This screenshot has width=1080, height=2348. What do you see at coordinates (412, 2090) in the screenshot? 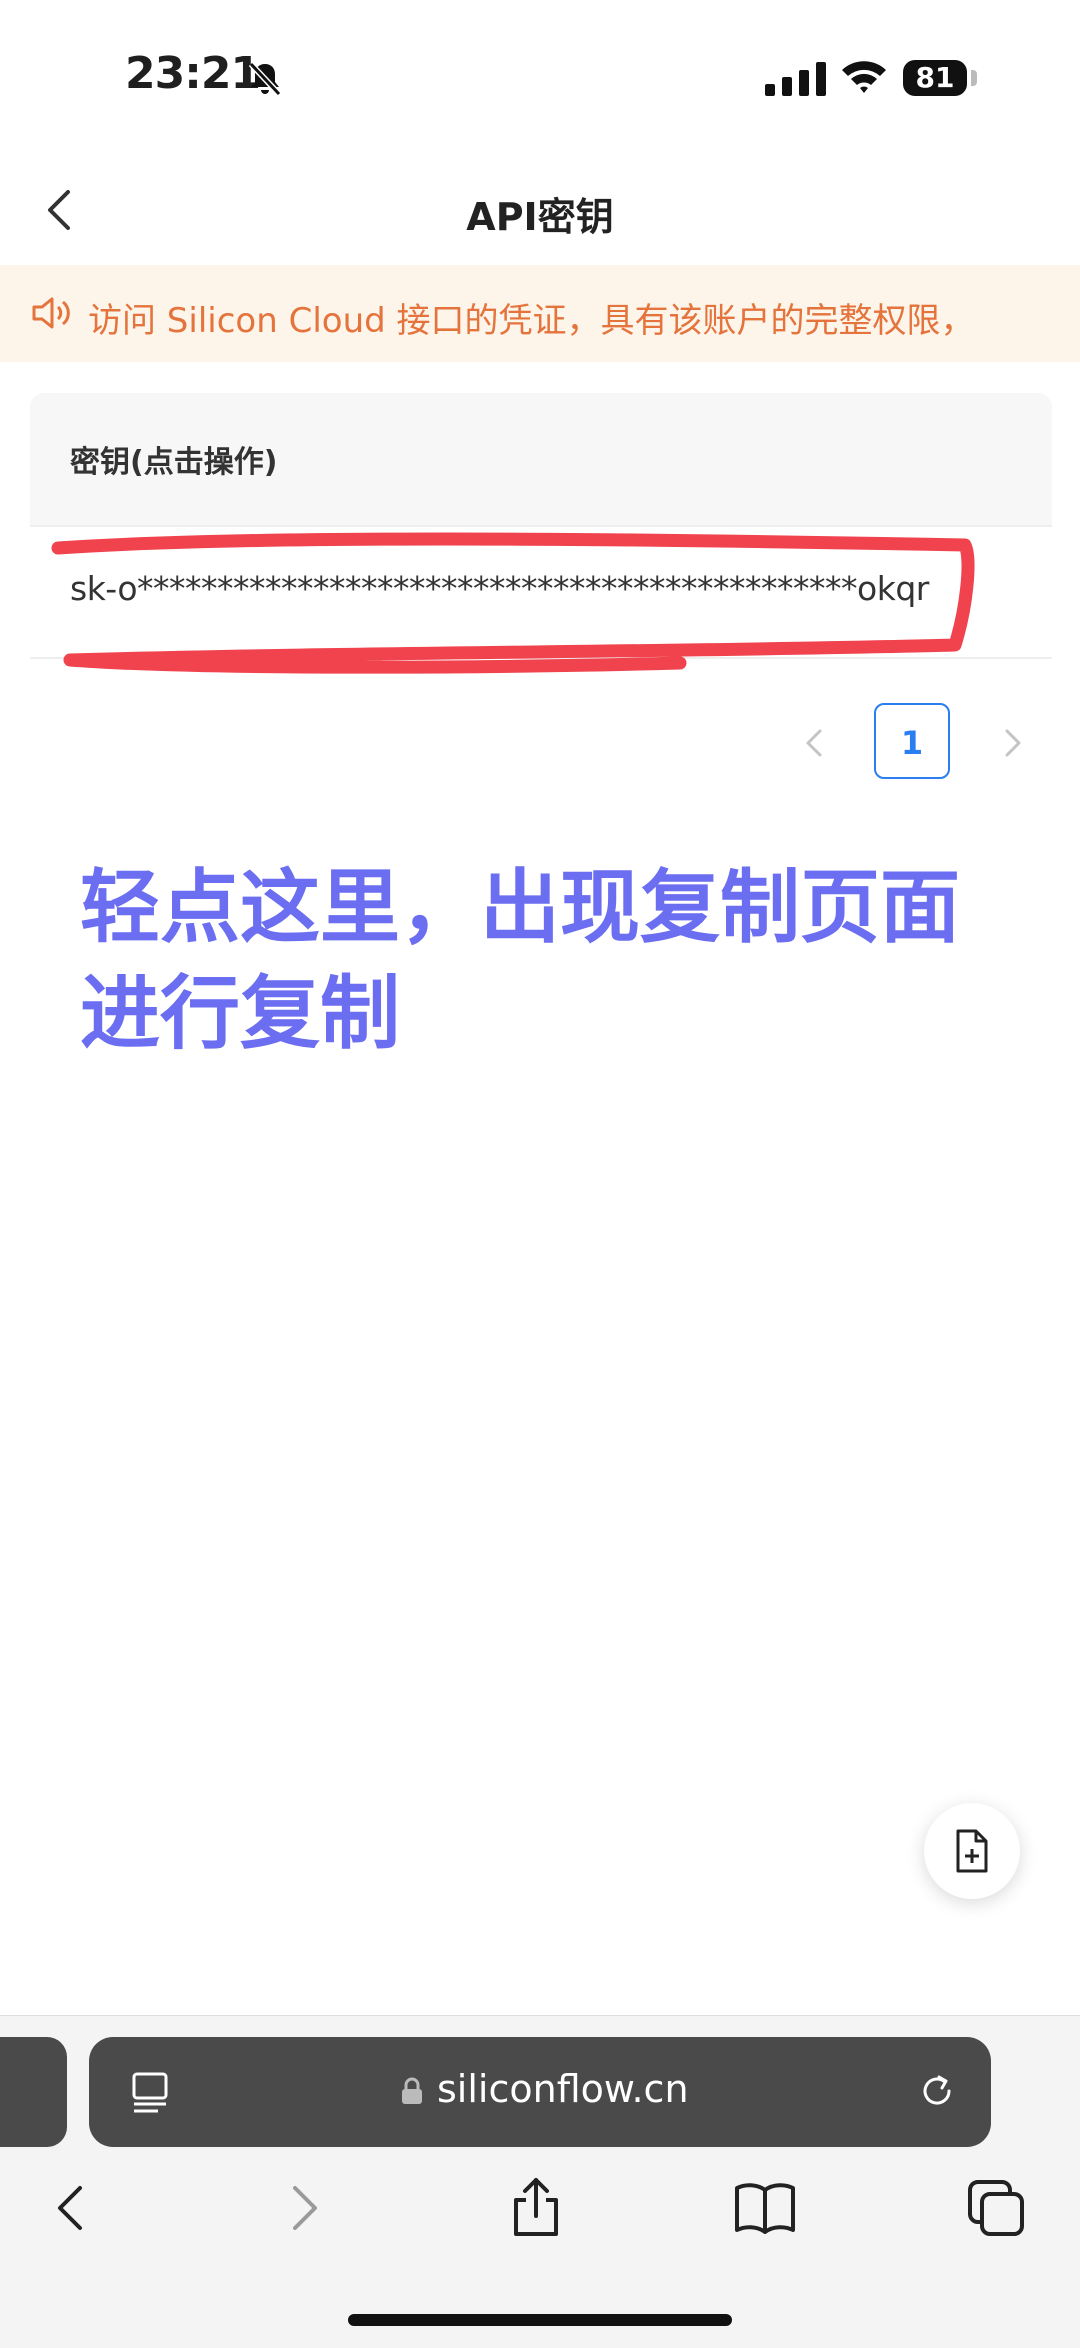
I see `lock-icon` at bounding box center [412, 2090].